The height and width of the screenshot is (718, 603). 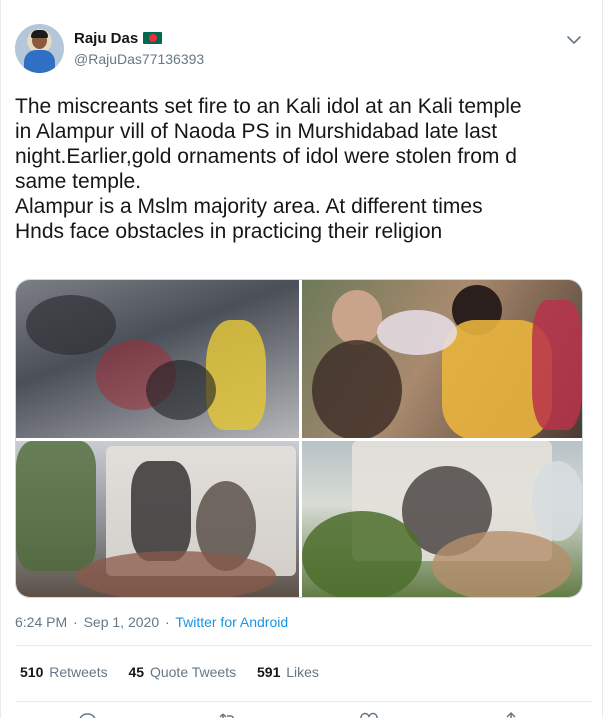 What do you see at coordinates (269, 672) in the screenshot?
I see `likes-count: 591` at bounding box center [269, 672].